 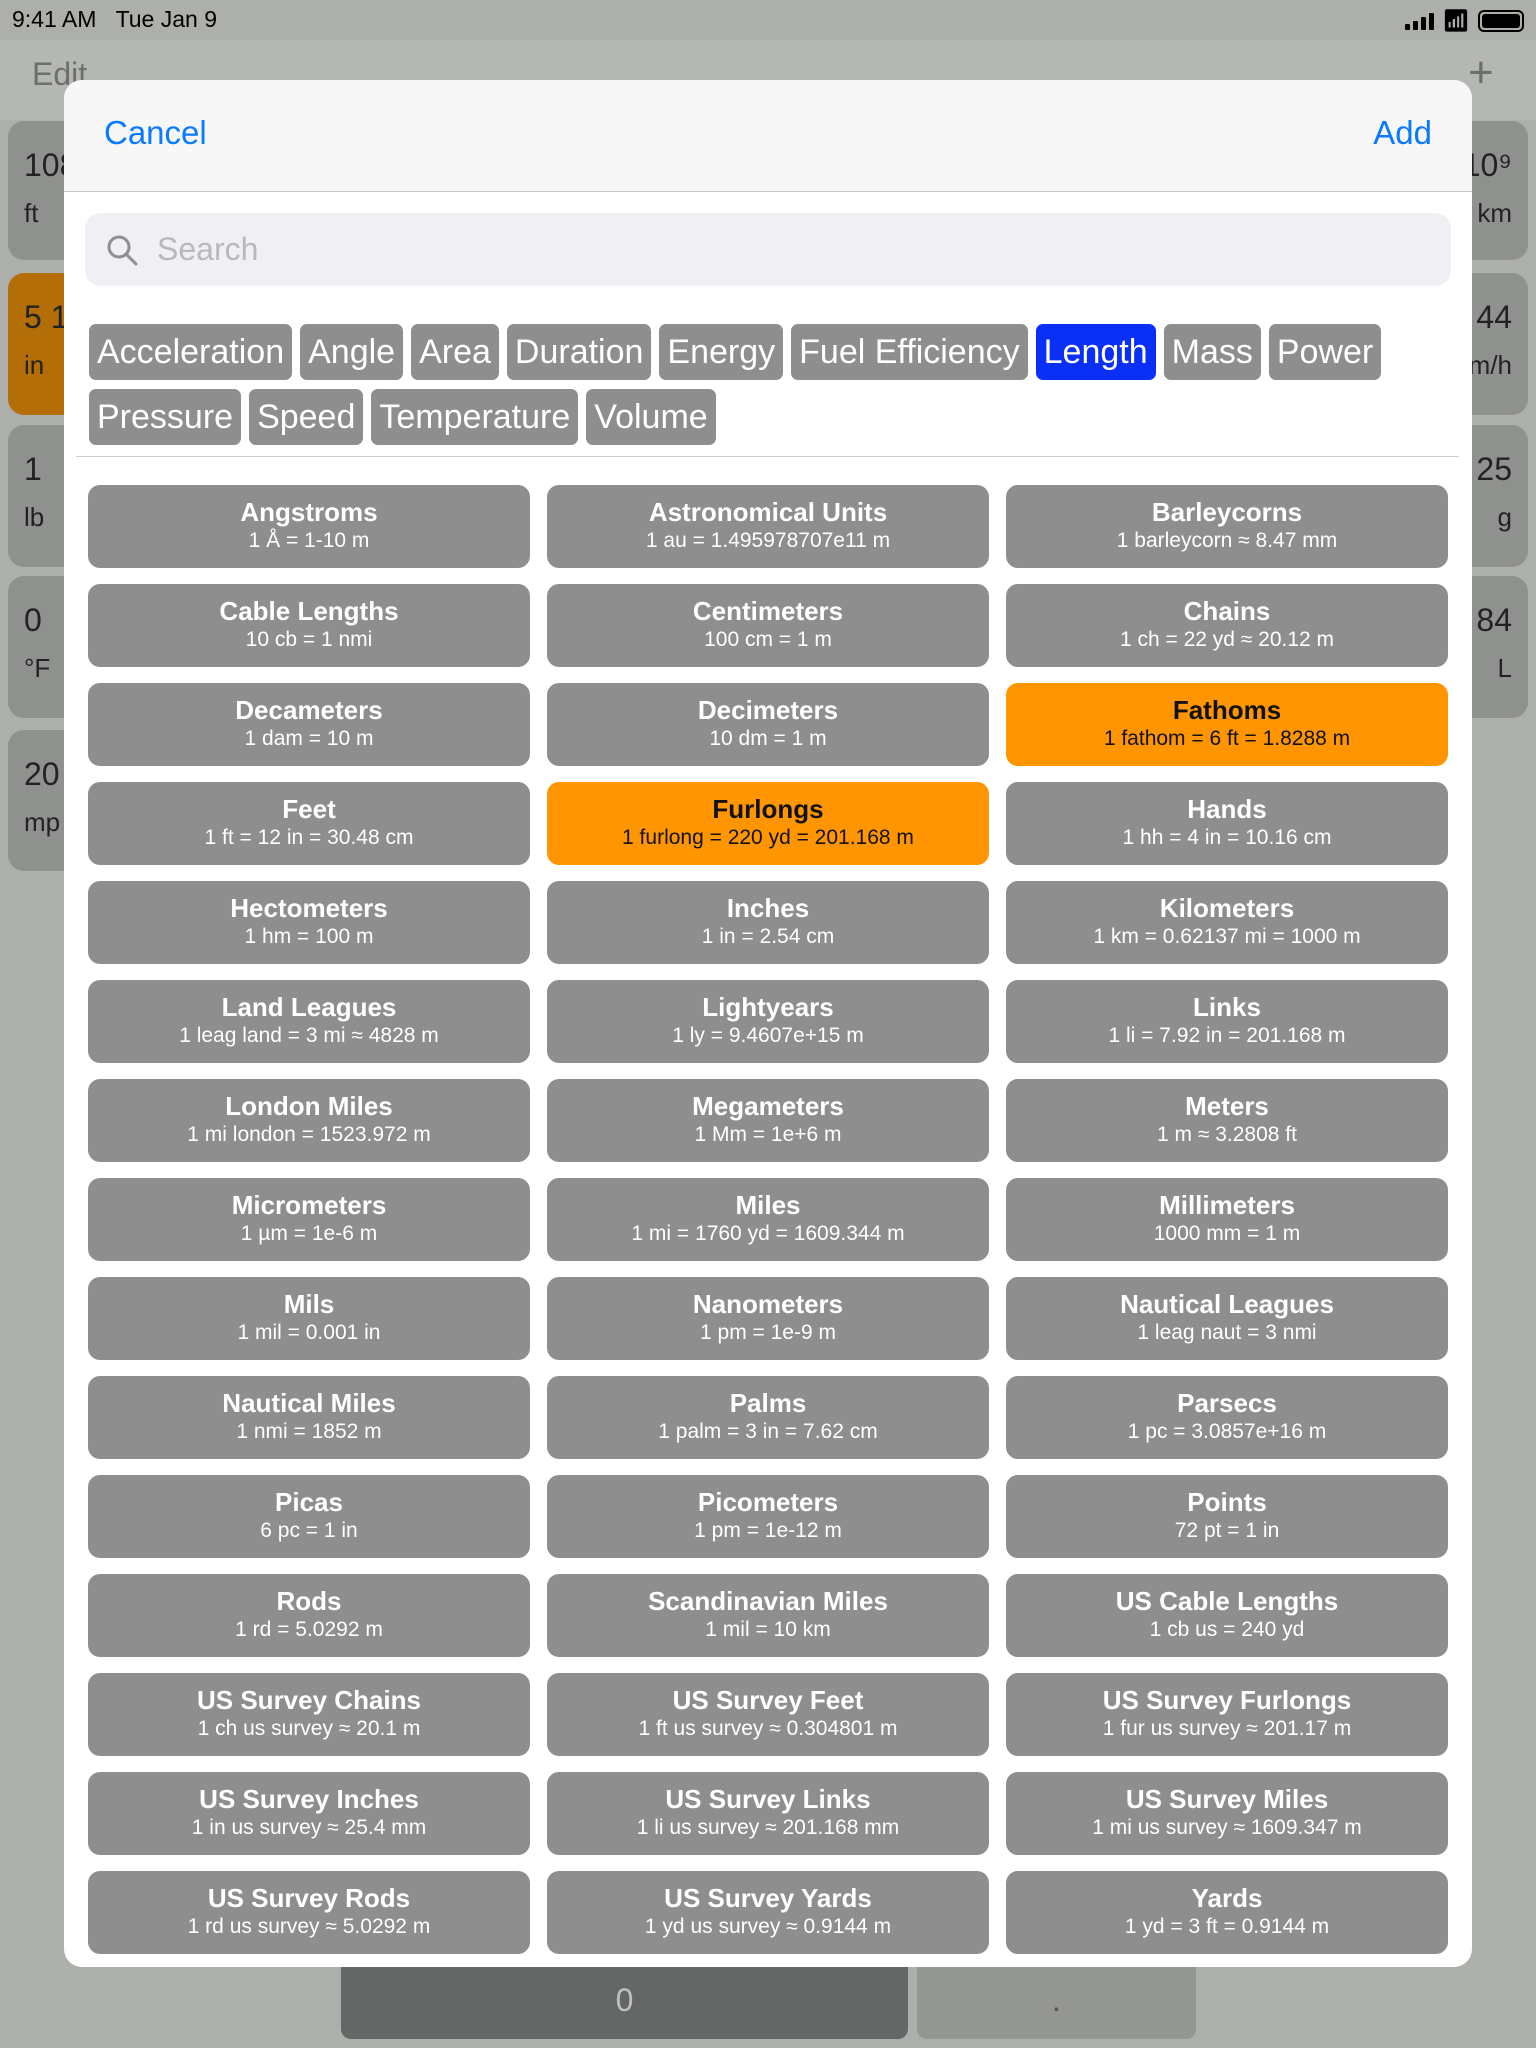 What do you see at coordinates (1227, 922) in the screenshot?
I see `unit-button: Kilometers 1 km = 0.62137 mi = 1000 m` at bounding box center [1227, 922].